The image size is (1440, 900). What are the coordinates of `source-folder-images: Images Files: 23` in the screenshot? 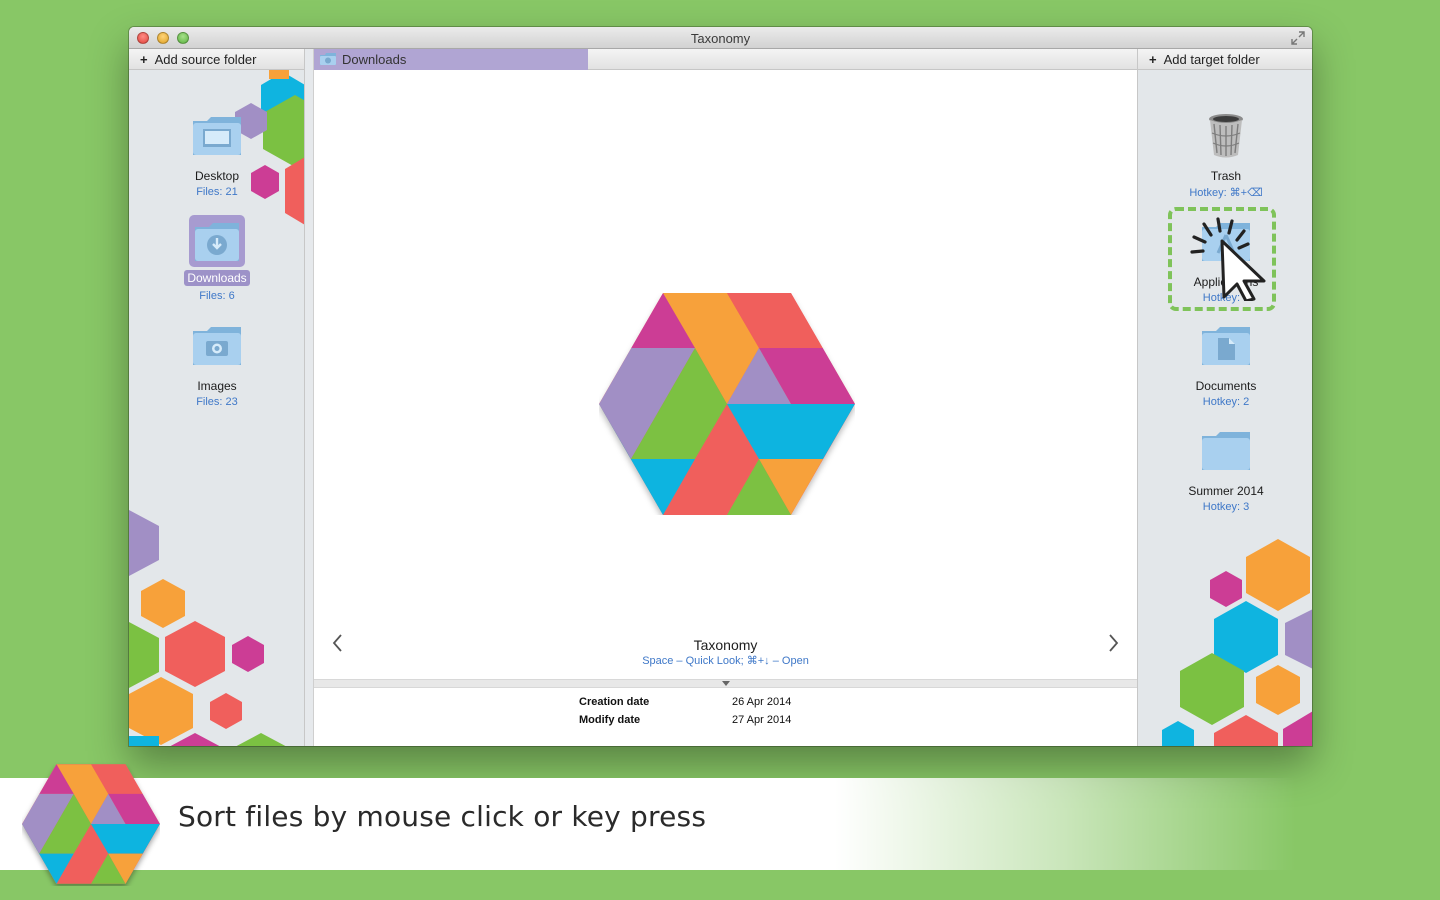 It's located at (217, 364).